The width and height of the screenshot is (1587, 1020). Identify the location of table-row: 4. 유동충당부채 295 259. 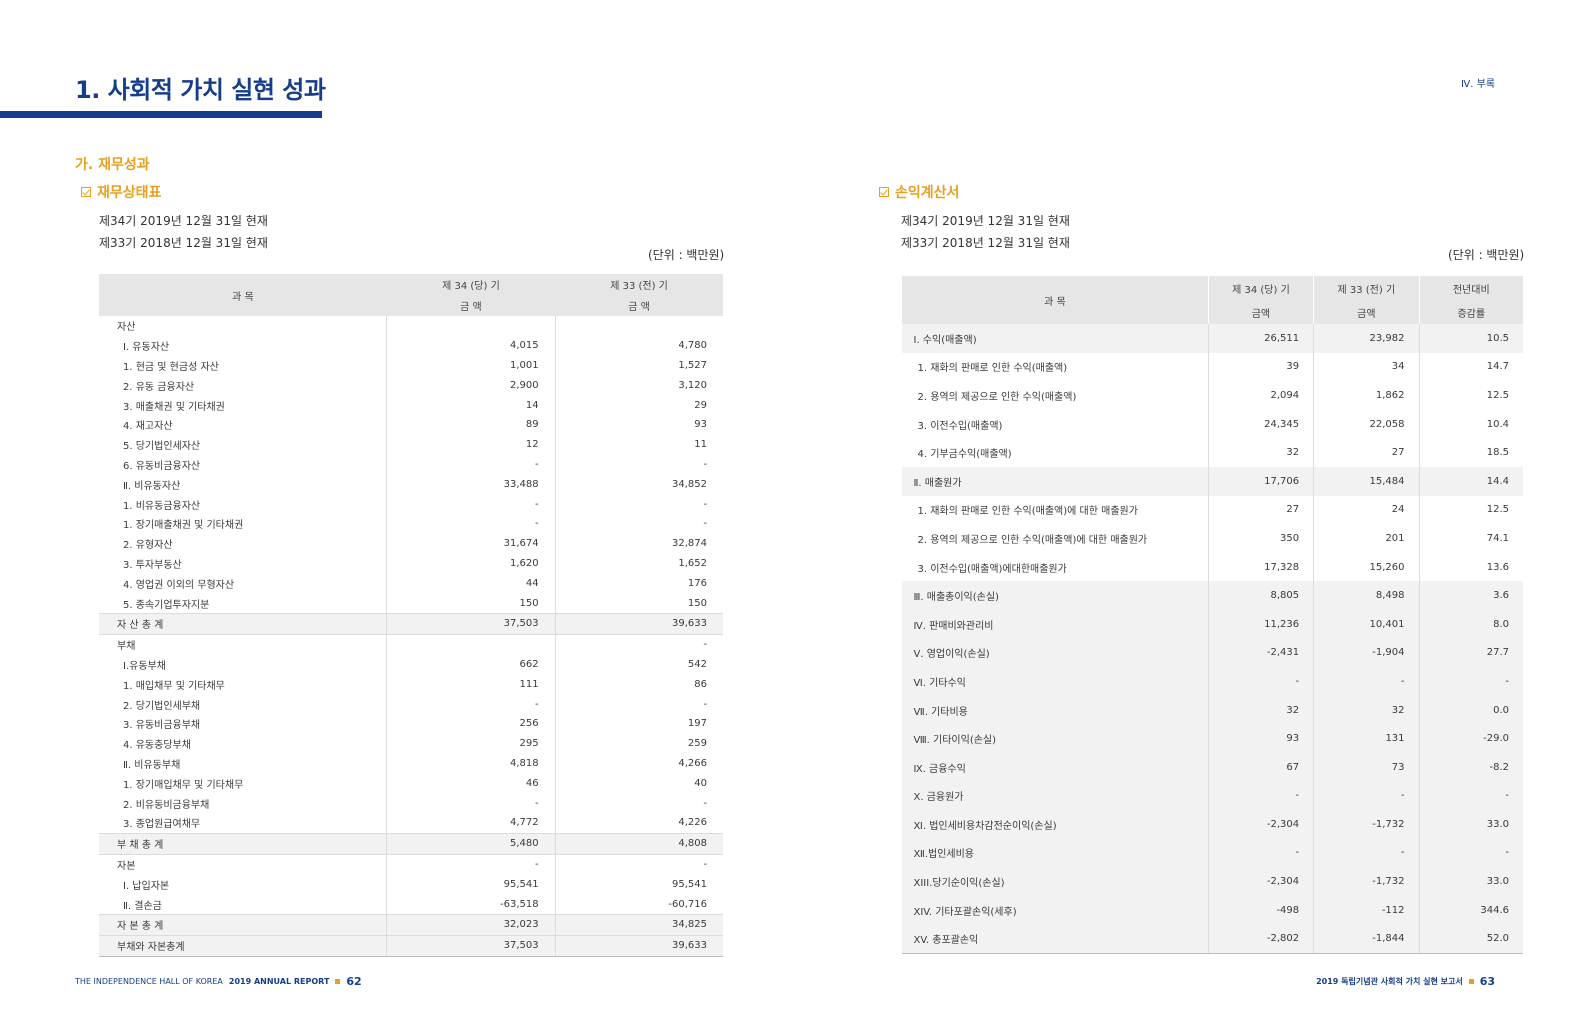
(411, 743).